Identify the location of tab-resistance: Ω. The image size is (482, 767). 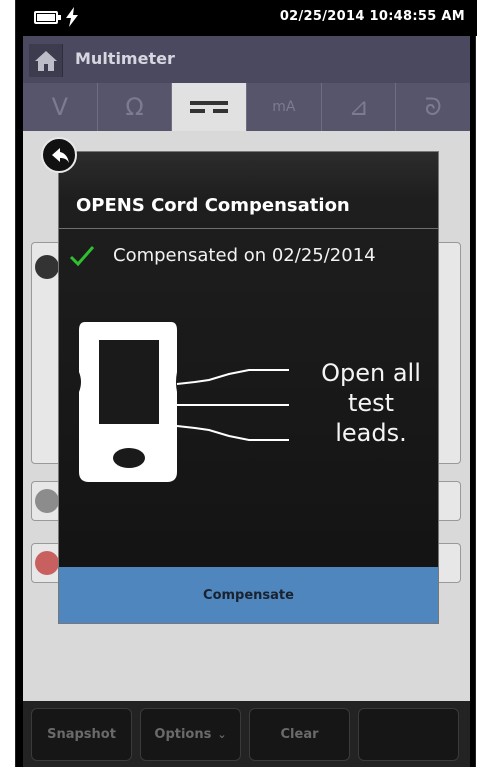
(135, 107).